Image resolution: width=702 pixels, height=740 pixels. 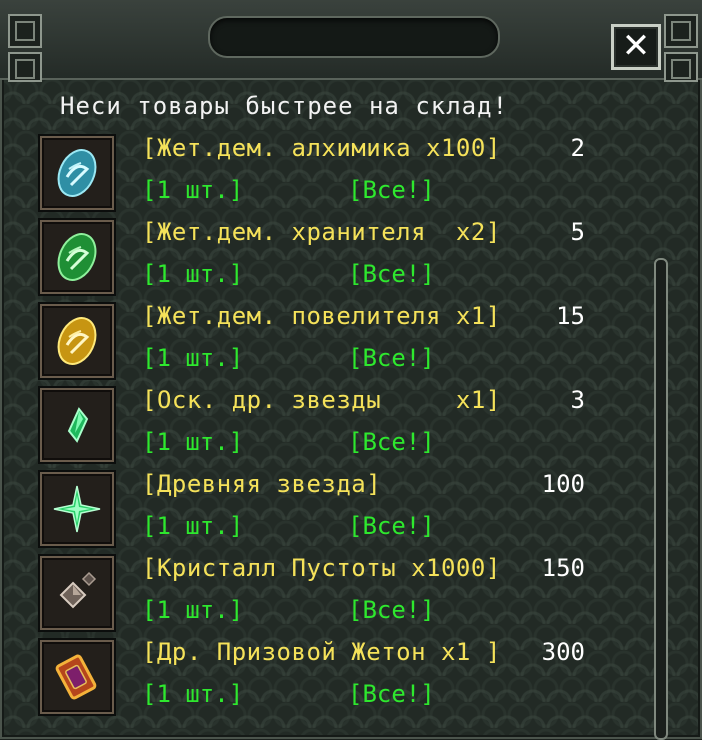 What do you see at coordinates (321, 568) in the screenshot?
I see `item-name: [Кристалл Пустоты x1000]` at bounding box center [321, 568].